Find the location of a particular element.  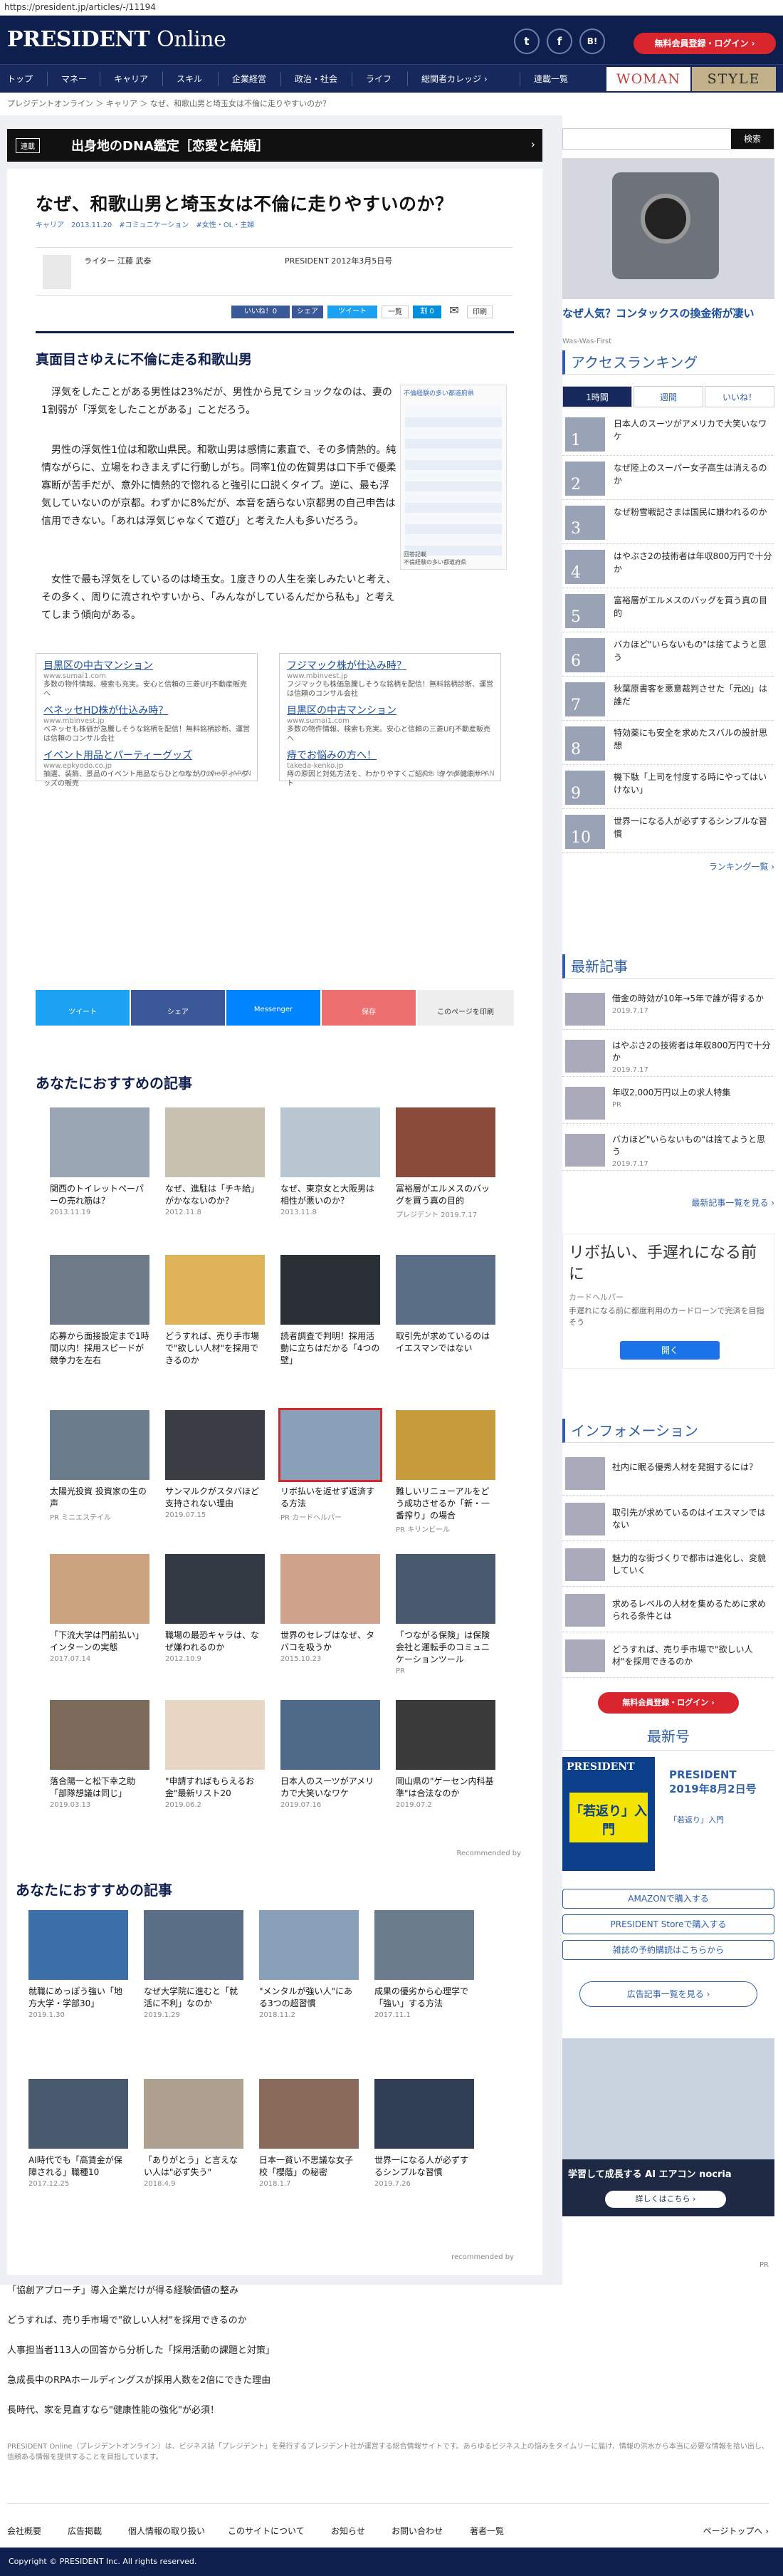

ad-image is located at coordinates (668, 228).